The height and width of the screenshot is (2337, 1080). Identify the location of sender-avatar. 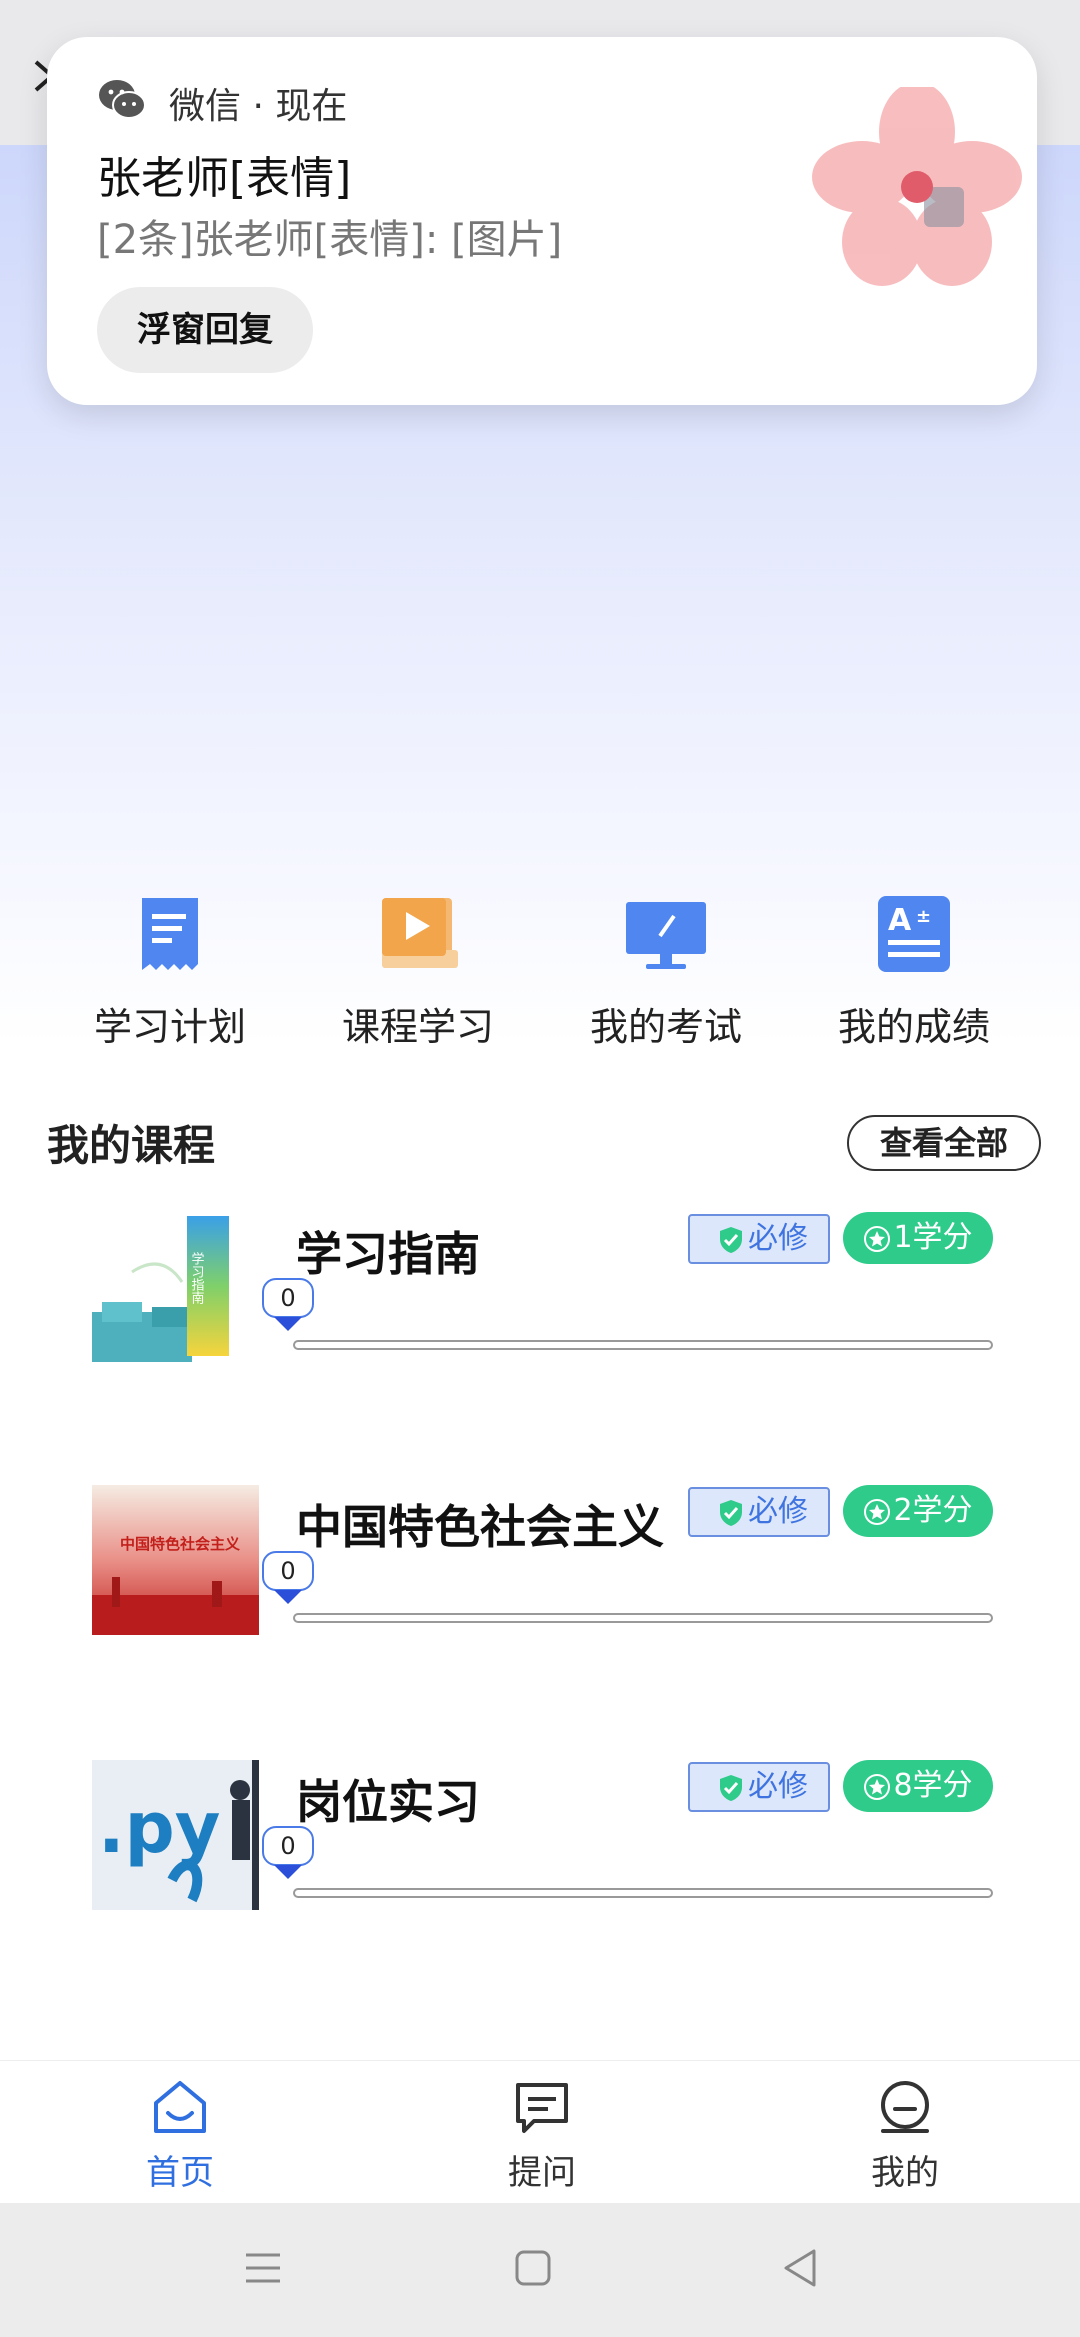
(917, 187).